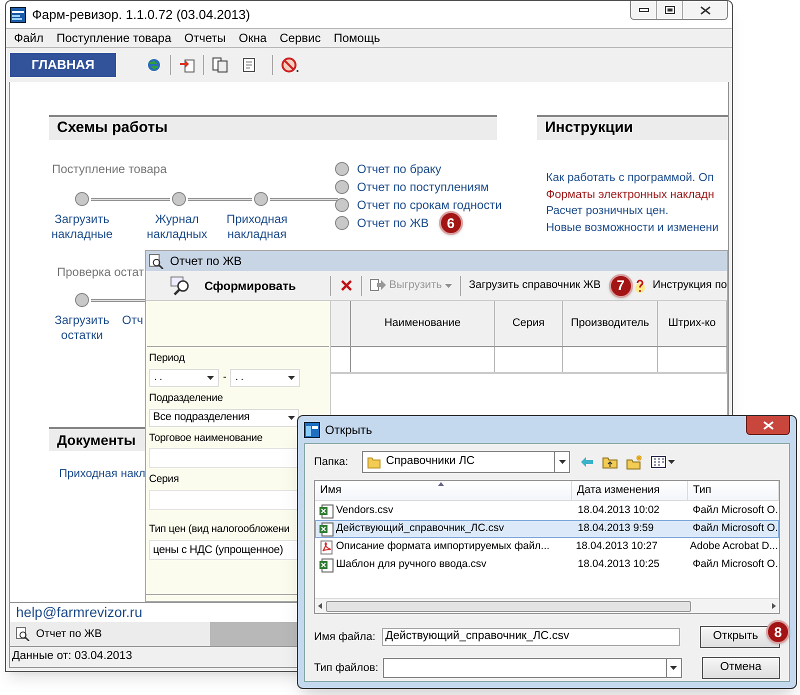  What do you see at coordinates (233, 285) in the screenshot?
I see `generate-button: Сформировать` at bounding box center [233, 285].